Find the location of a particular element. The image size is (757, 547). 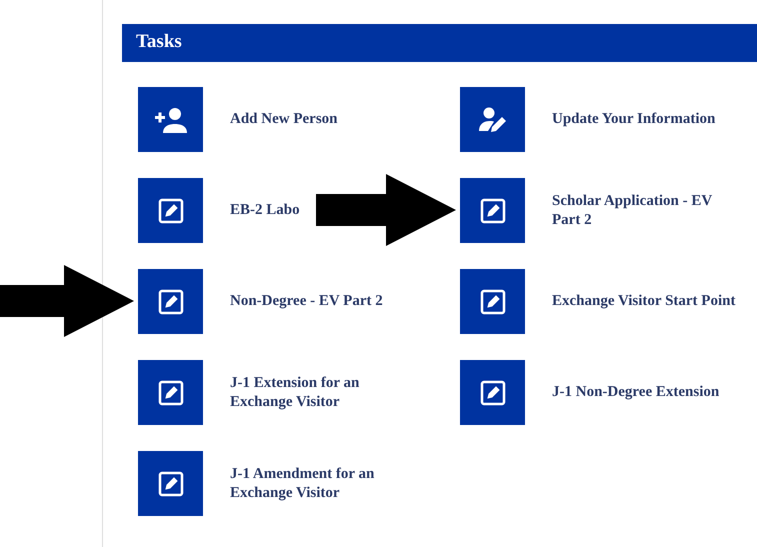

task-link: EB-2 Labo is located at coordinates (265, 210).